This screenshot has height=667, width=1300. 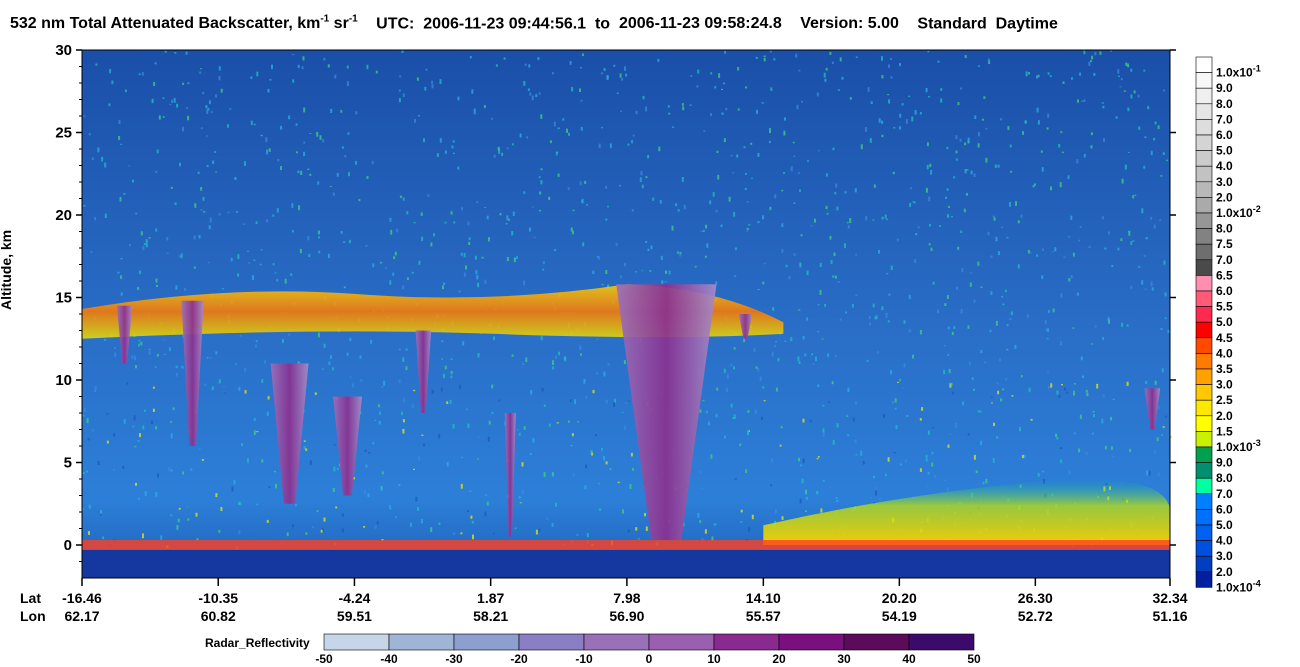 What do you see at coordinates (63, 298) in the screenshot?
I see `y-tick-label: 15` at bounding box center [63, 298].